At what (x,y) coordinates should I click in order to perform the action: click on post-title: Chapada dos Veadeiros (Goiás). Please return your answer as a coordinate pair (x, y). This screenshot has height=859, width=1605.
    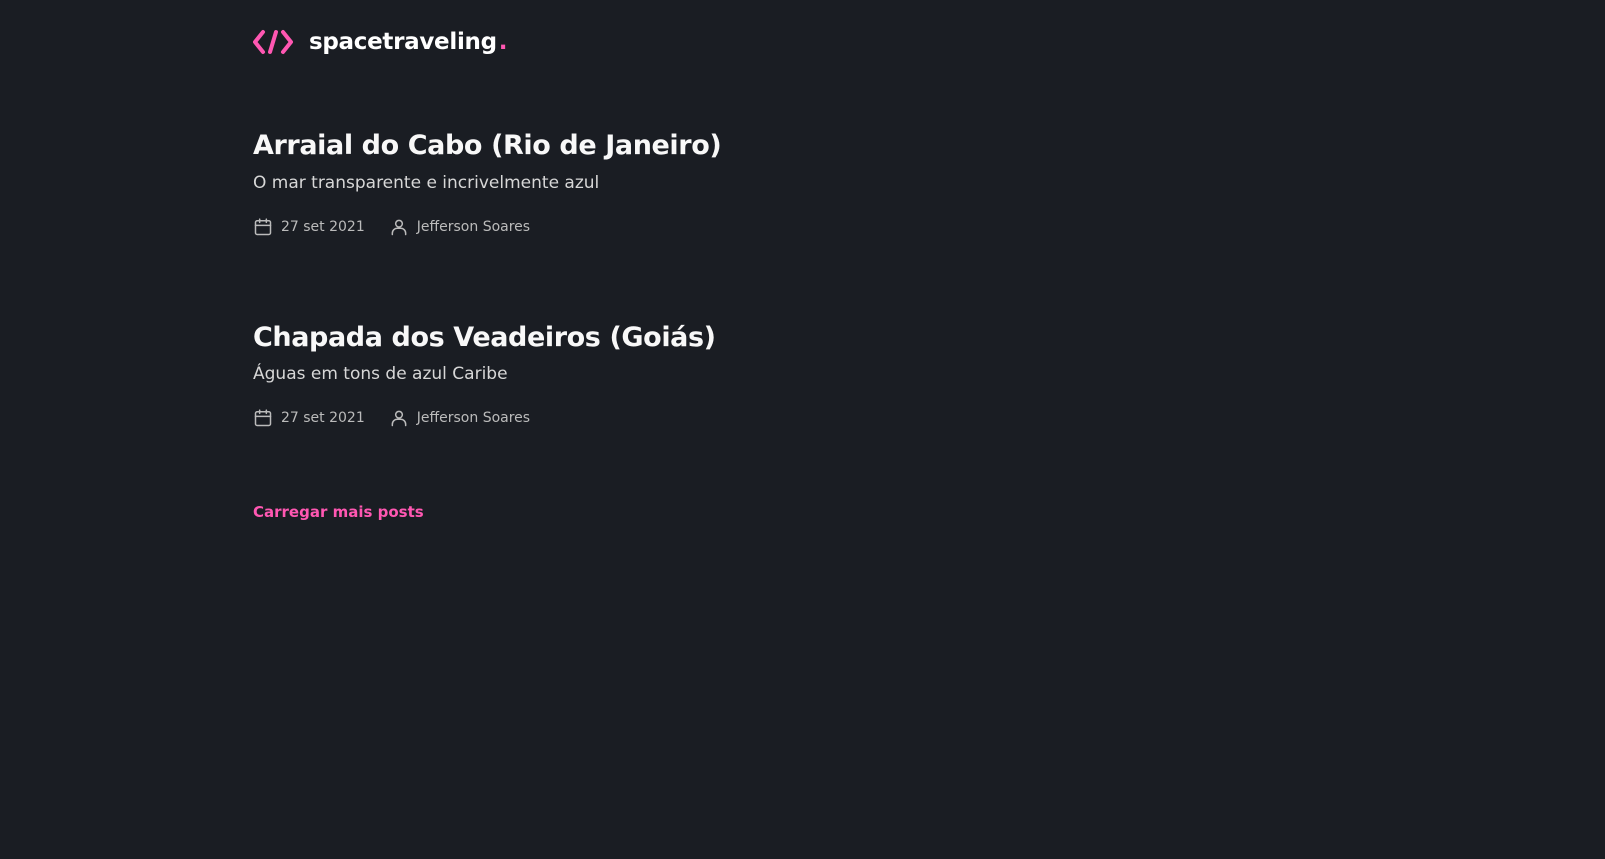
    Looking at the image, I should click on (603, 337).